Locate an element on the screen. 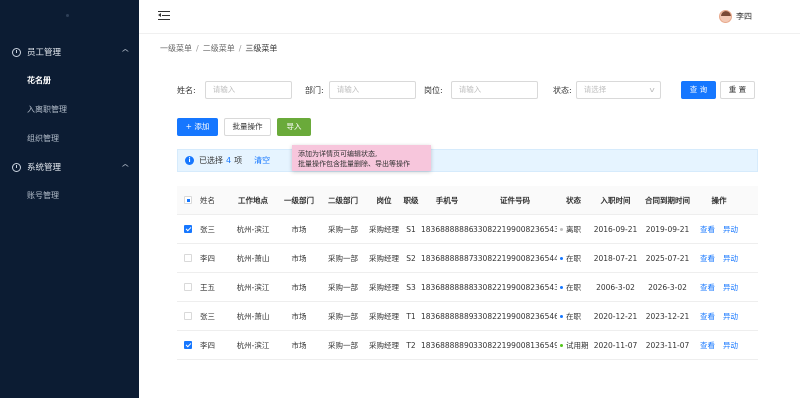  breadcrumb-item: 二级菜单 is located at coordinates (219, 48).